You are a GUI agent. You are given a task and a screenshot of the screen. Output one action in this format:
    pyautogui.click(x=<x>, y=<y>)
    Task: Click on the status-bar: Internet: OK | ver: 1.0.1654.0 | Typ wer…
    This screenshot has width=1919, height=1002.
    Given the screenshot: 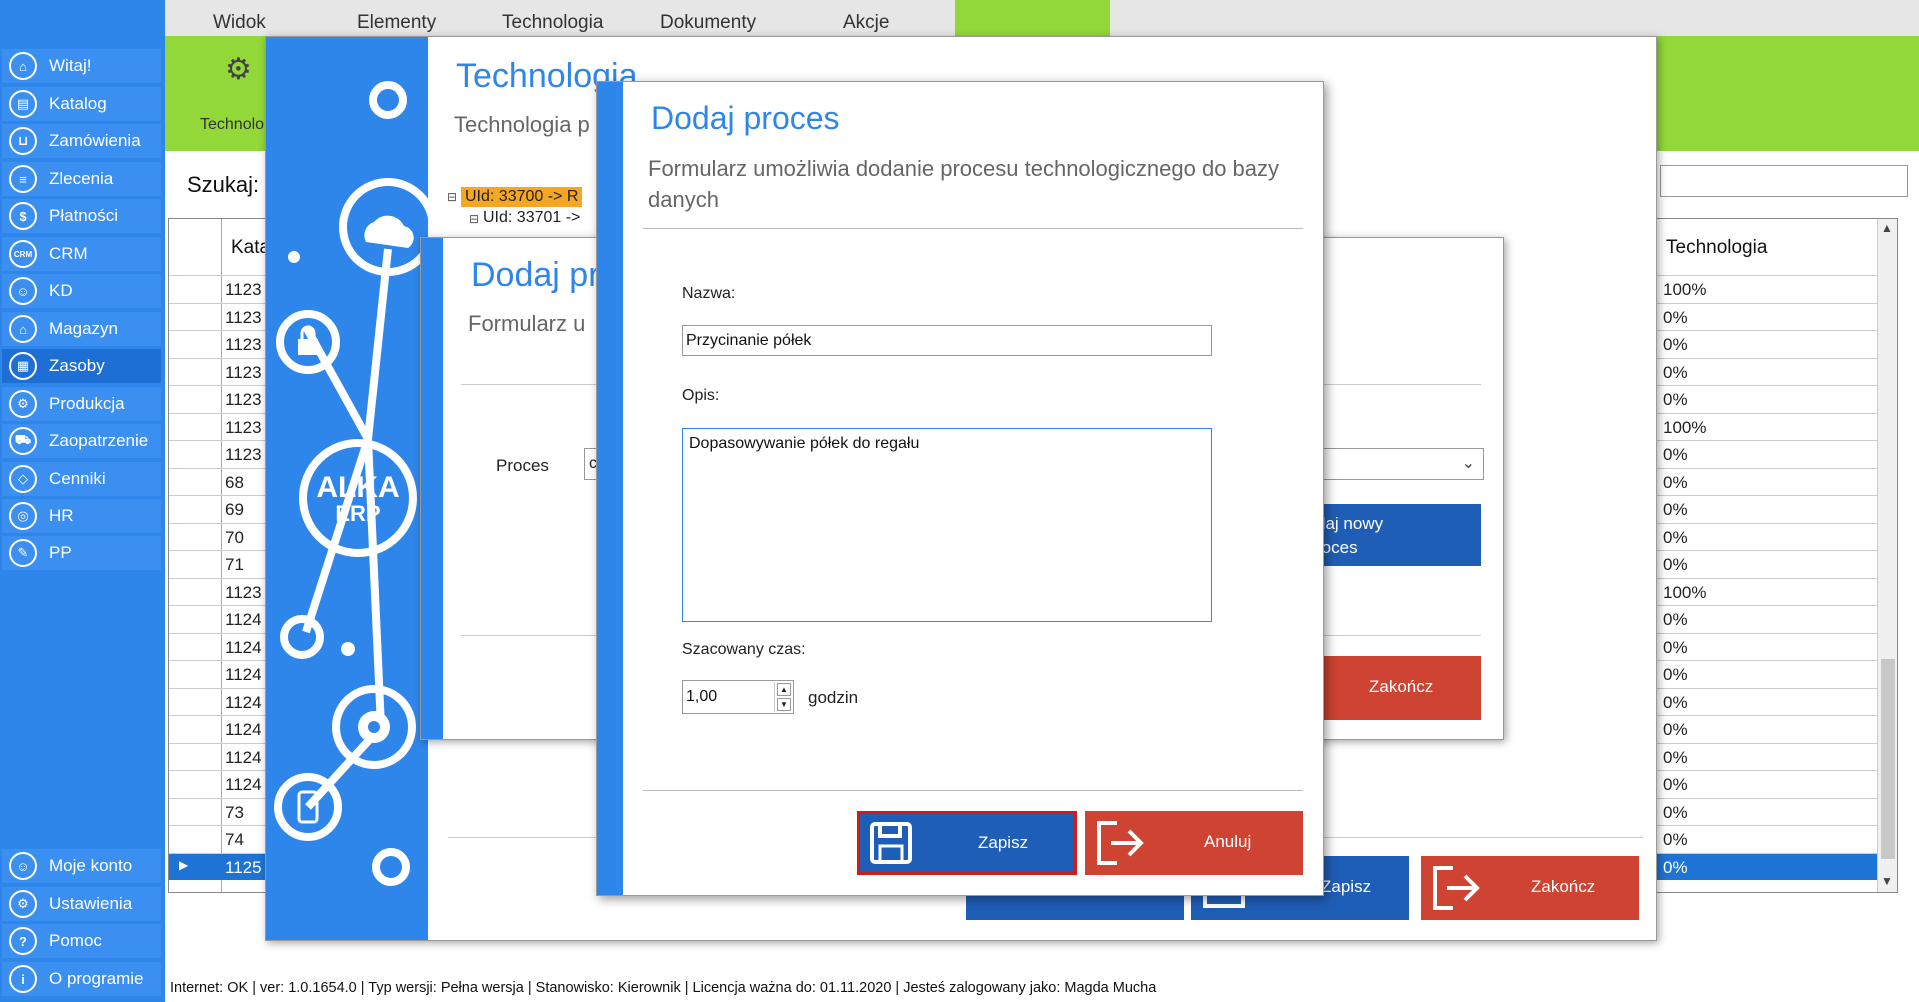 What is the action you would take?
    pyautogui.click(x=663, y=988)
    